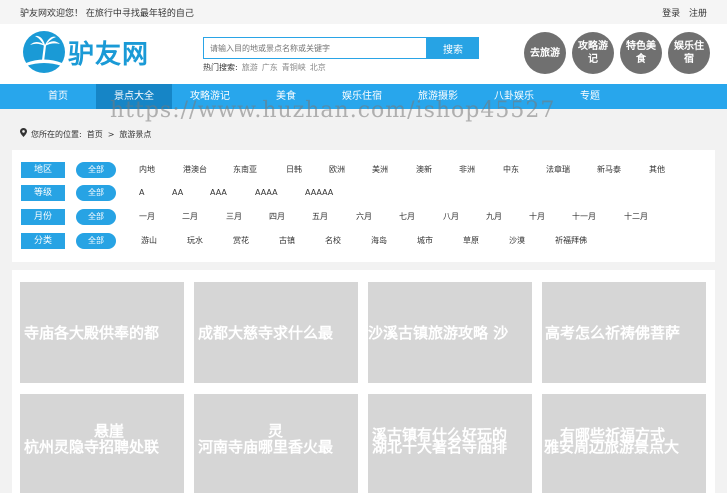 The image size is (727, 493). I want to click on filter-option: 草原, so click(471, 241).